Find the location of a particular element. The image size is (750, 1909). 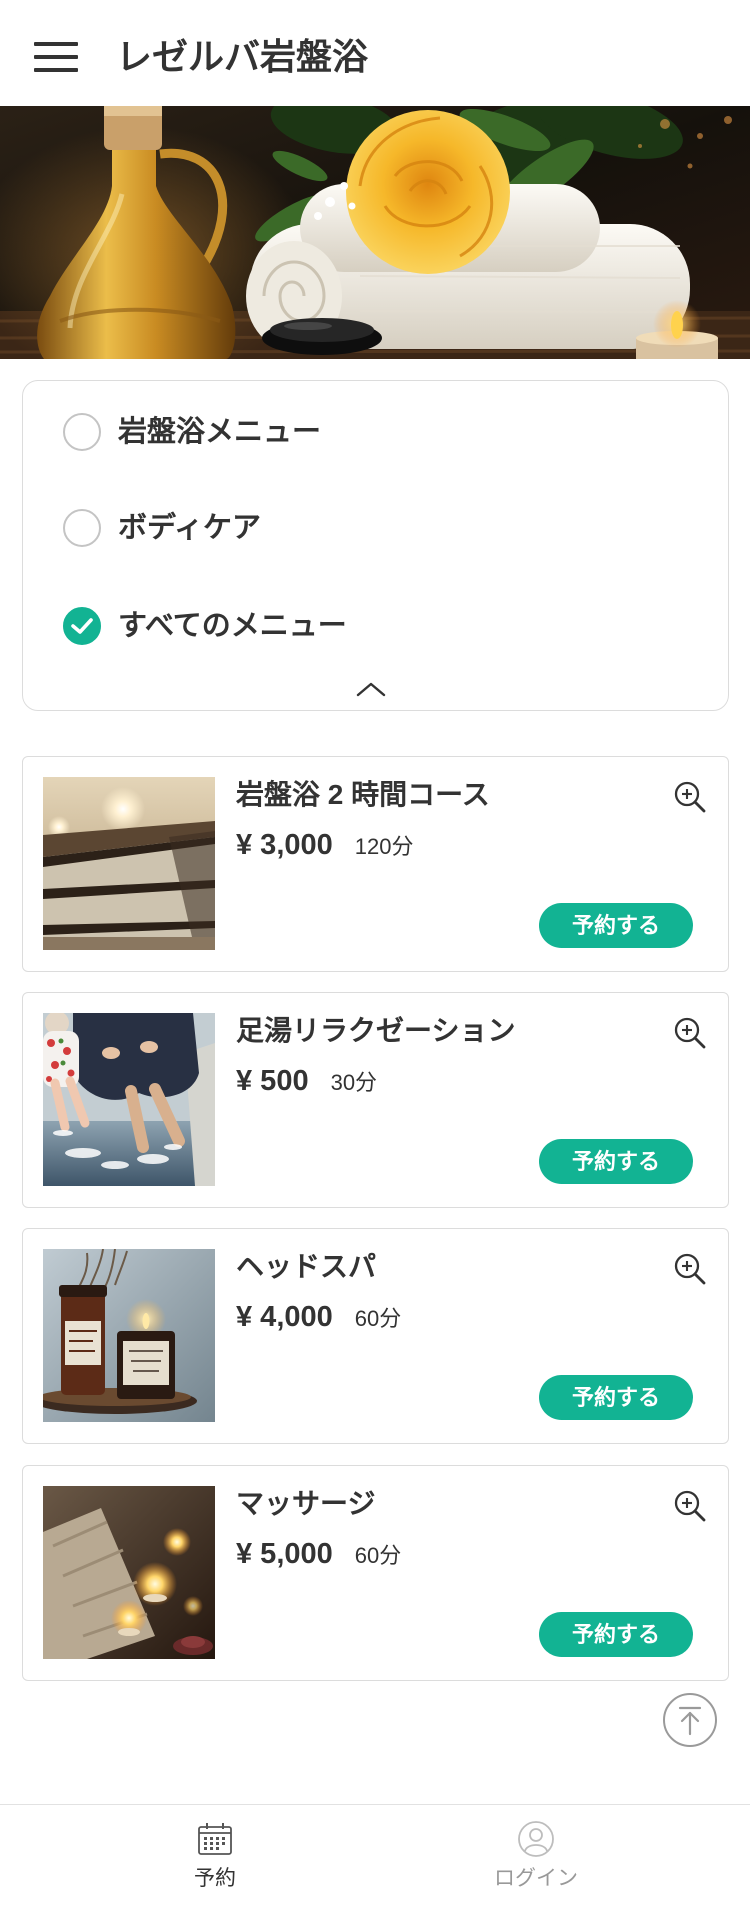

menu-title: 足湯リラクゼーション is located at coordinates (376, 1030).